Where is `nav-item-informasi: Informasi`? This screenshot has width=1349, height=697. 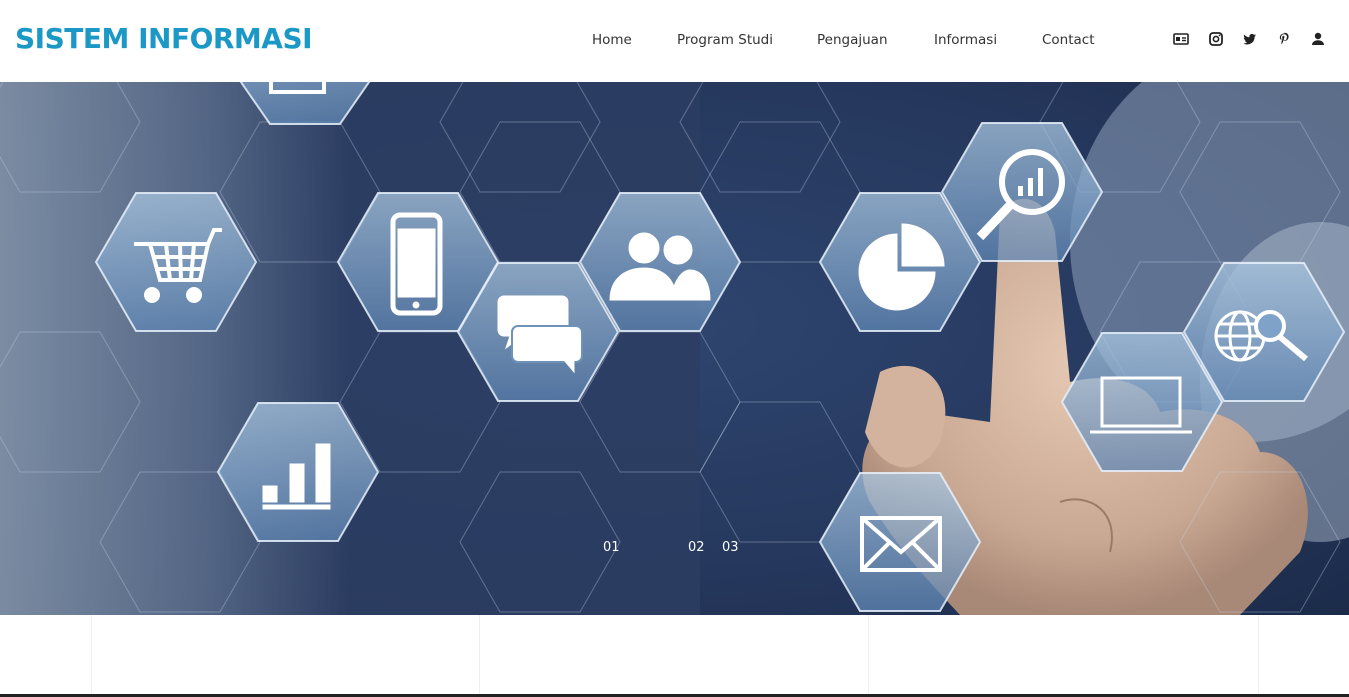 nav-item-informasi: Informasi is located at coordinates (965, 40).